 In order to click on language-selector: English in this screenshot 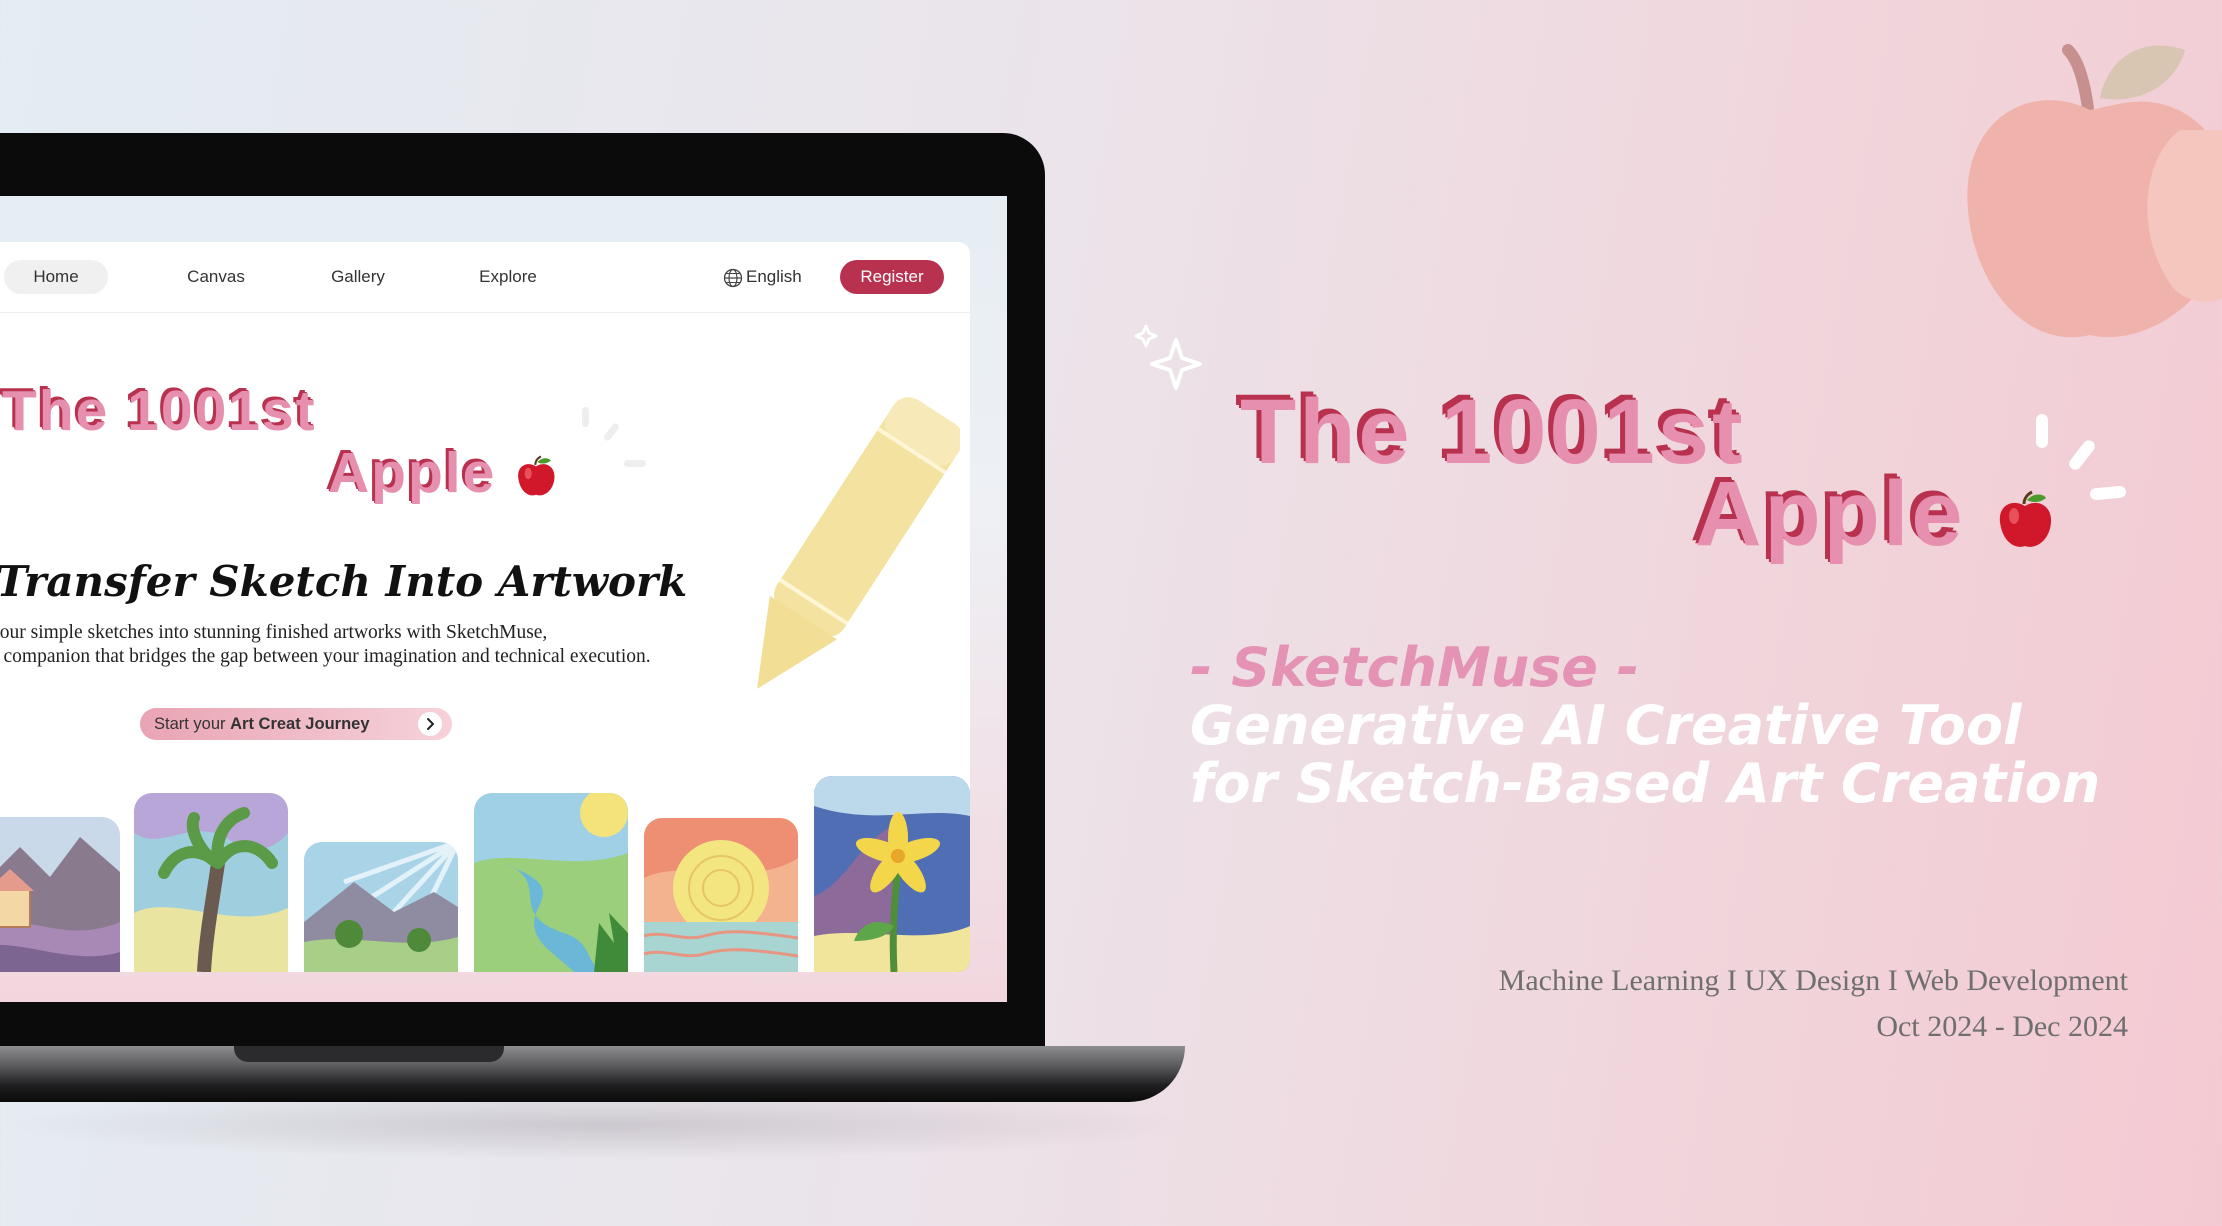, I will do `click(762, 277)`.